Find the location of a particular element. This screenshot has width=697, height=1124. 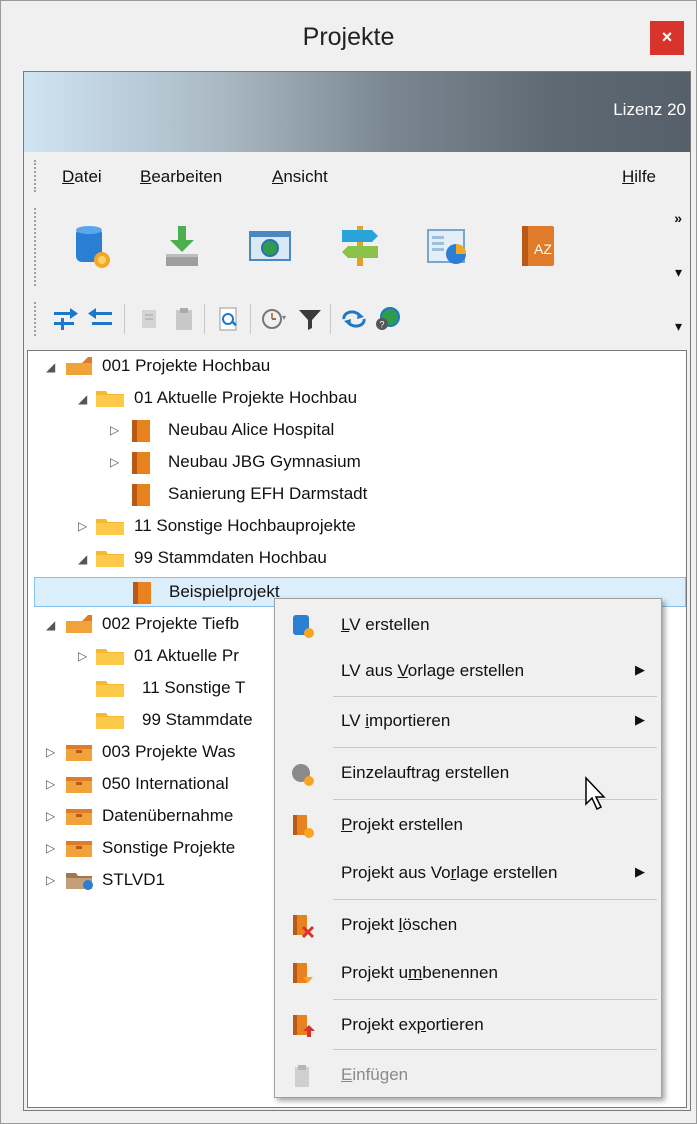

menu-lv-aus-vorlage: LV aus Vorlage erstellen ▶ is located at coordinates (468, 671).